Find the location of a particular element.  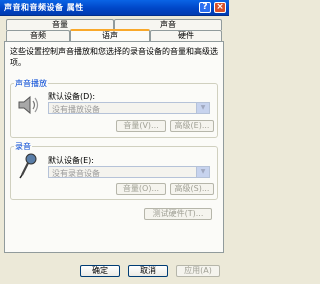

recording-device-value: 没有录音设备 is located at coordinates (76, 173).